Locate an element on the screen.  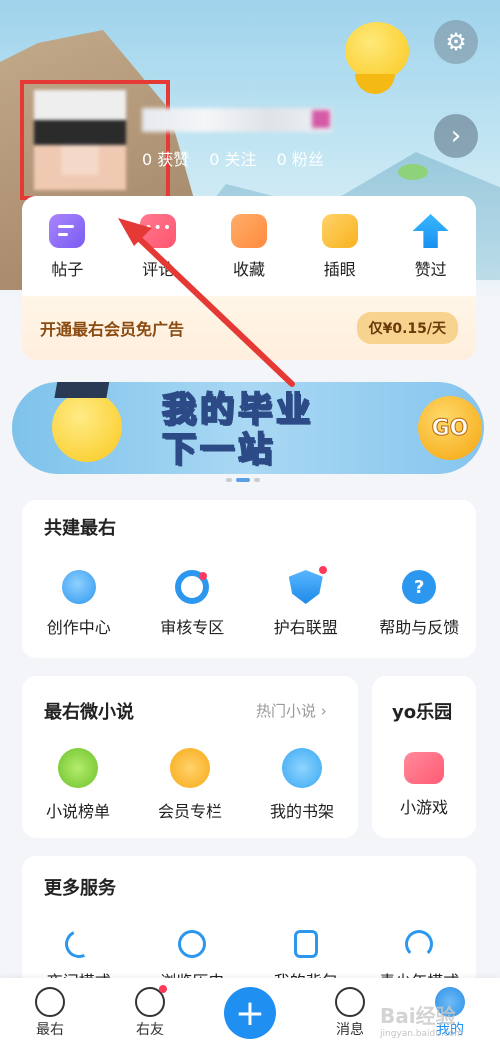
nav-messages: 消息 is located at coordinates (350, 1013).